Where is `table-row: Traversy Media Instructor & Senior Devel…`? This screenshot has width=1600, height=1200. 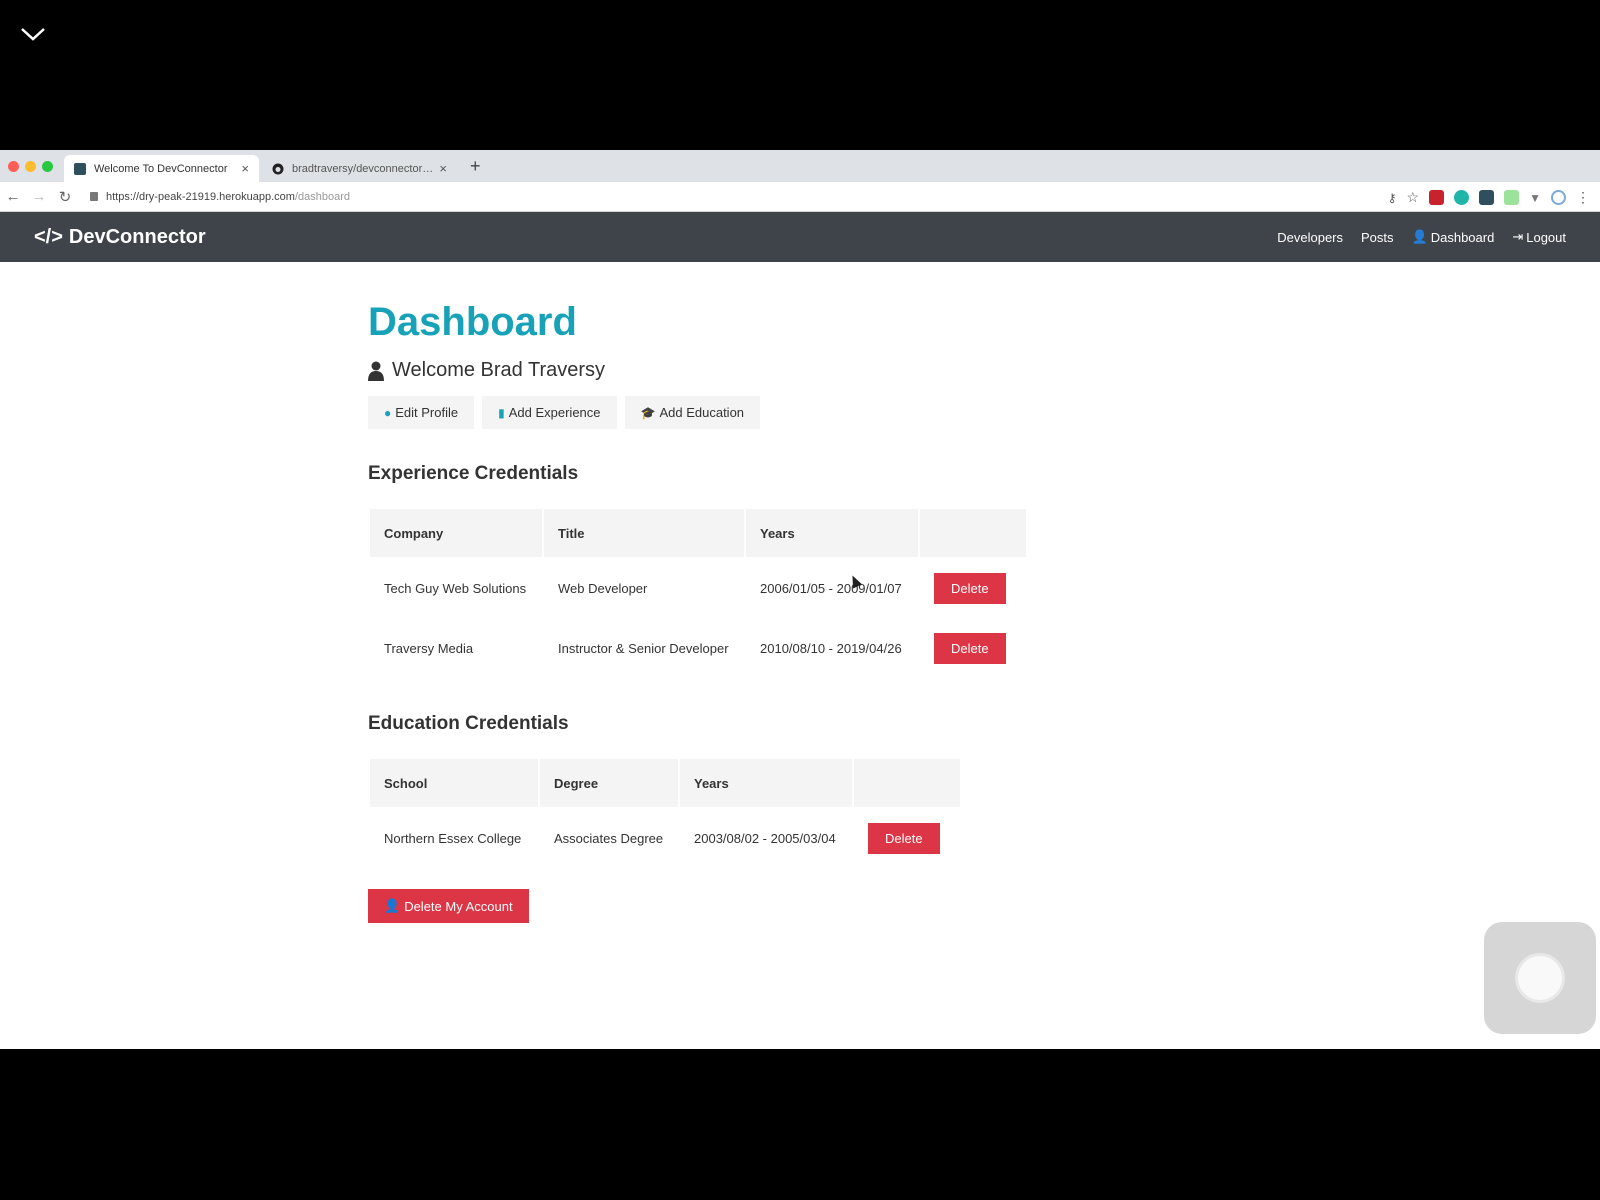
table-row: Traversy Media Instructor & Senior Devel… is located at coordinates (698, 648).